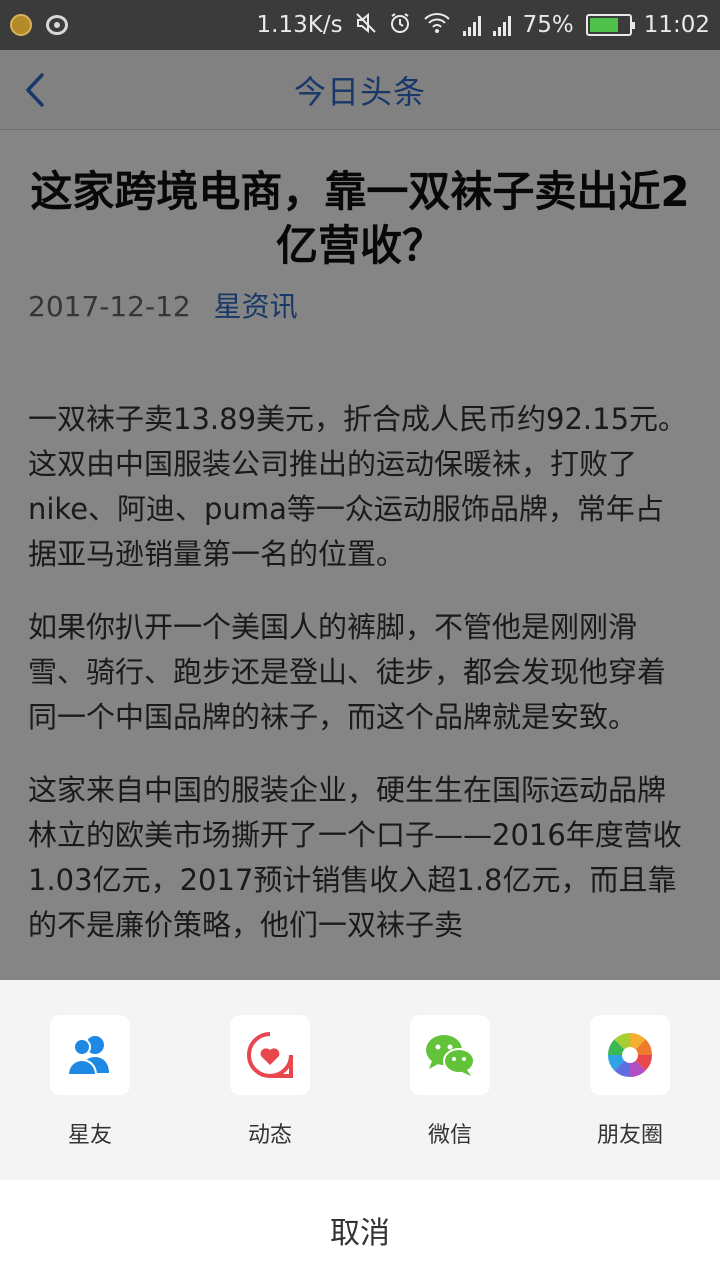 Image resolution: width=720 pixels, height=1280 pixels. I want to click on cancel-label: 取消, so click(360, 1233).